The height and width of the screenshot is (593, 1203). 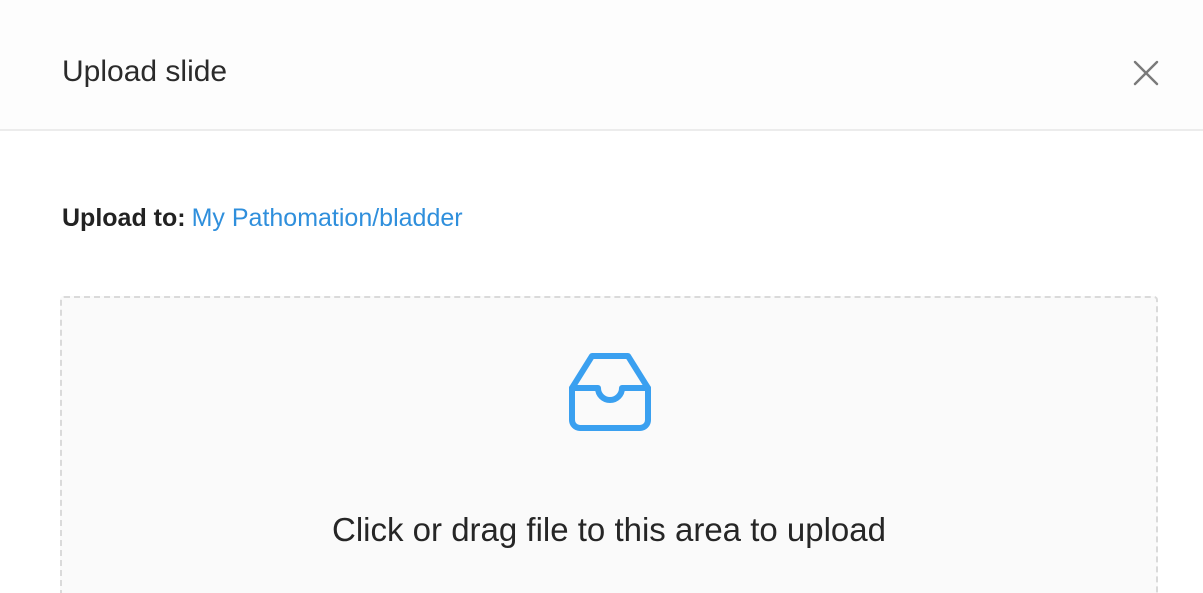 I want to click on inbox-icon, so click(x=610, y=392).